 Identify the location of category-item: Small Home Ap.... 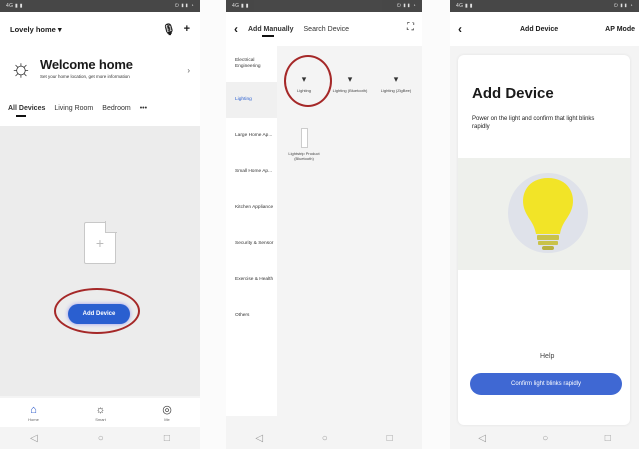
(251, 172).